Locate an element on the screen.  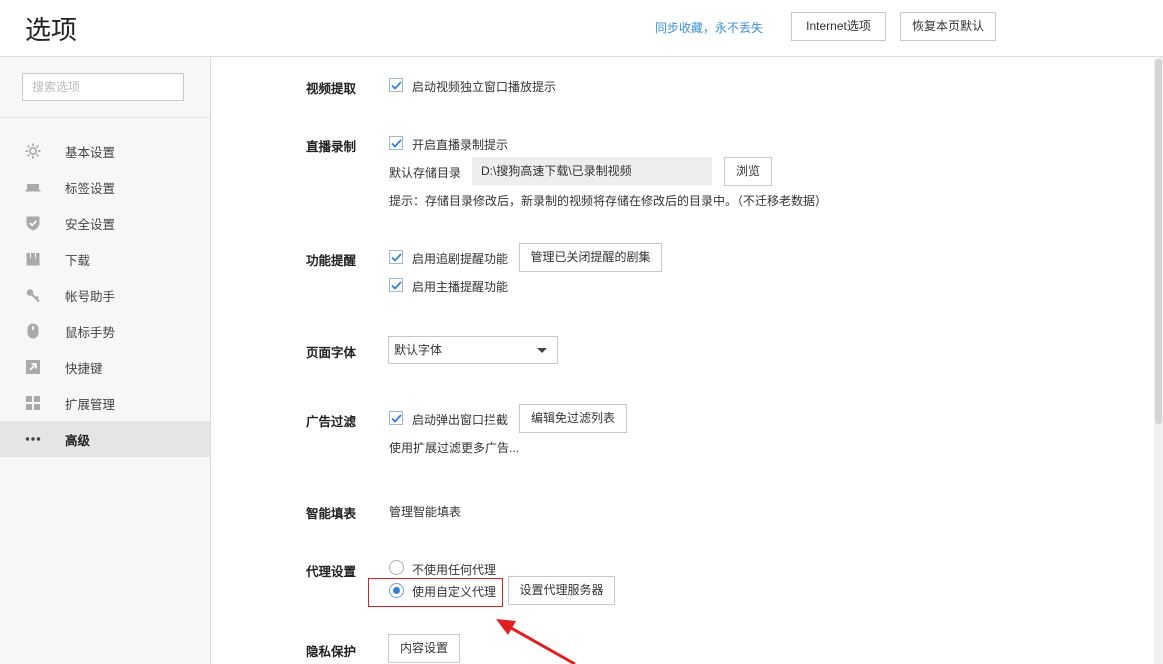
sidebar-divider is located at coordinates (105, 117).